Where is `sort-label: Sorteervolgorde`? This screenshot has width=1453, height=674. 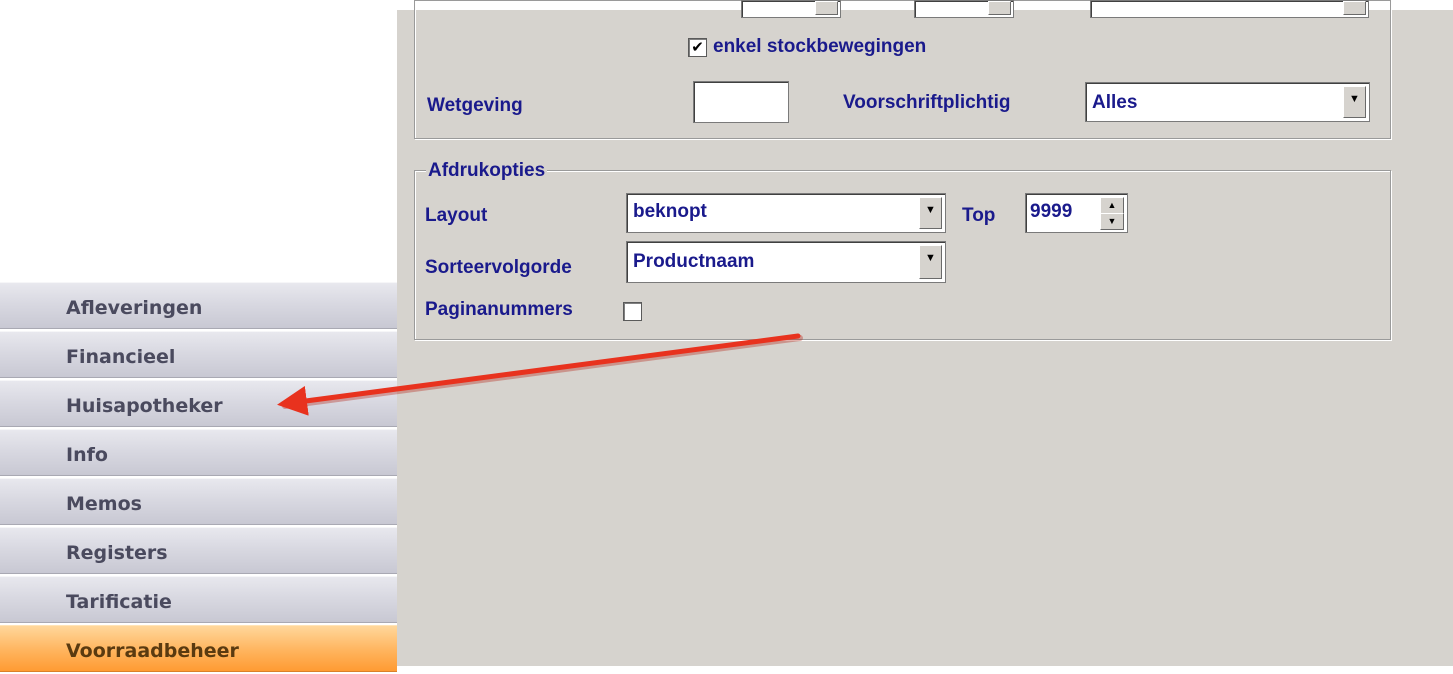 sort-label: Sorteervolgorde is located at coordinates (498, 267).